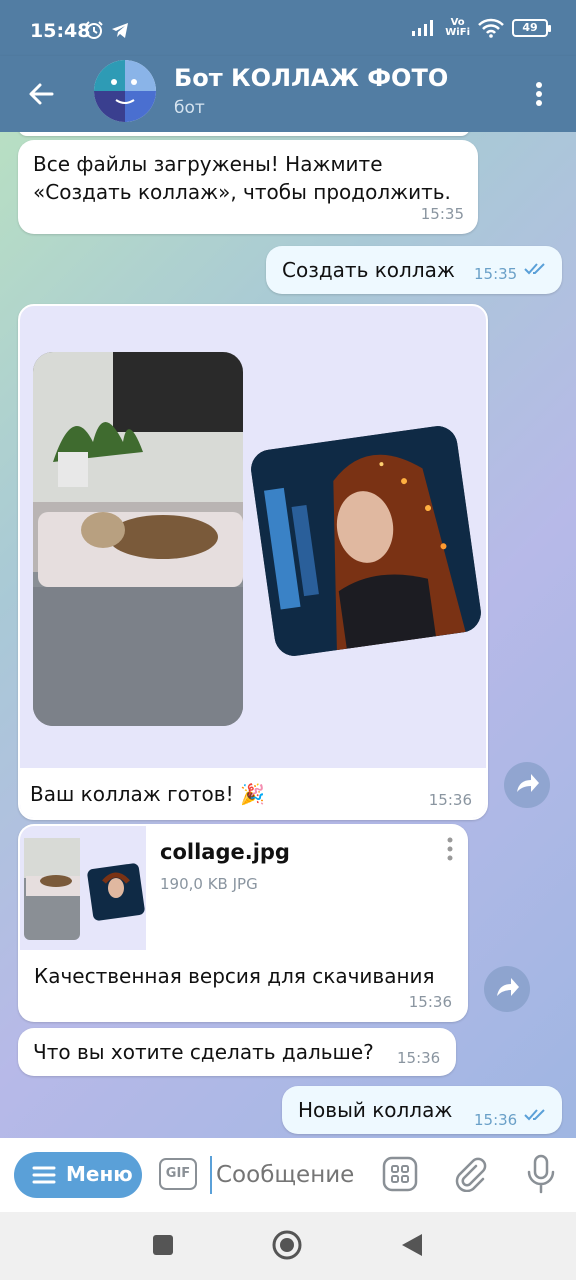  I want to click on more-options-icon, so click(539, 94).